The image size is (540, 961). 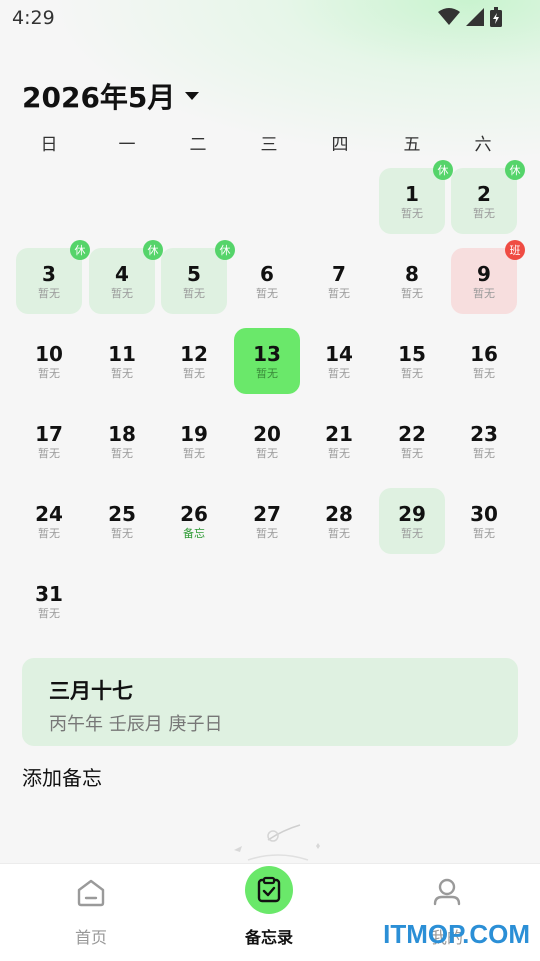 What do you see at coordinates (194, 533) in the screenshot?
I see `day-memo-indicator: 备忘` at bounding box center [194, 533].